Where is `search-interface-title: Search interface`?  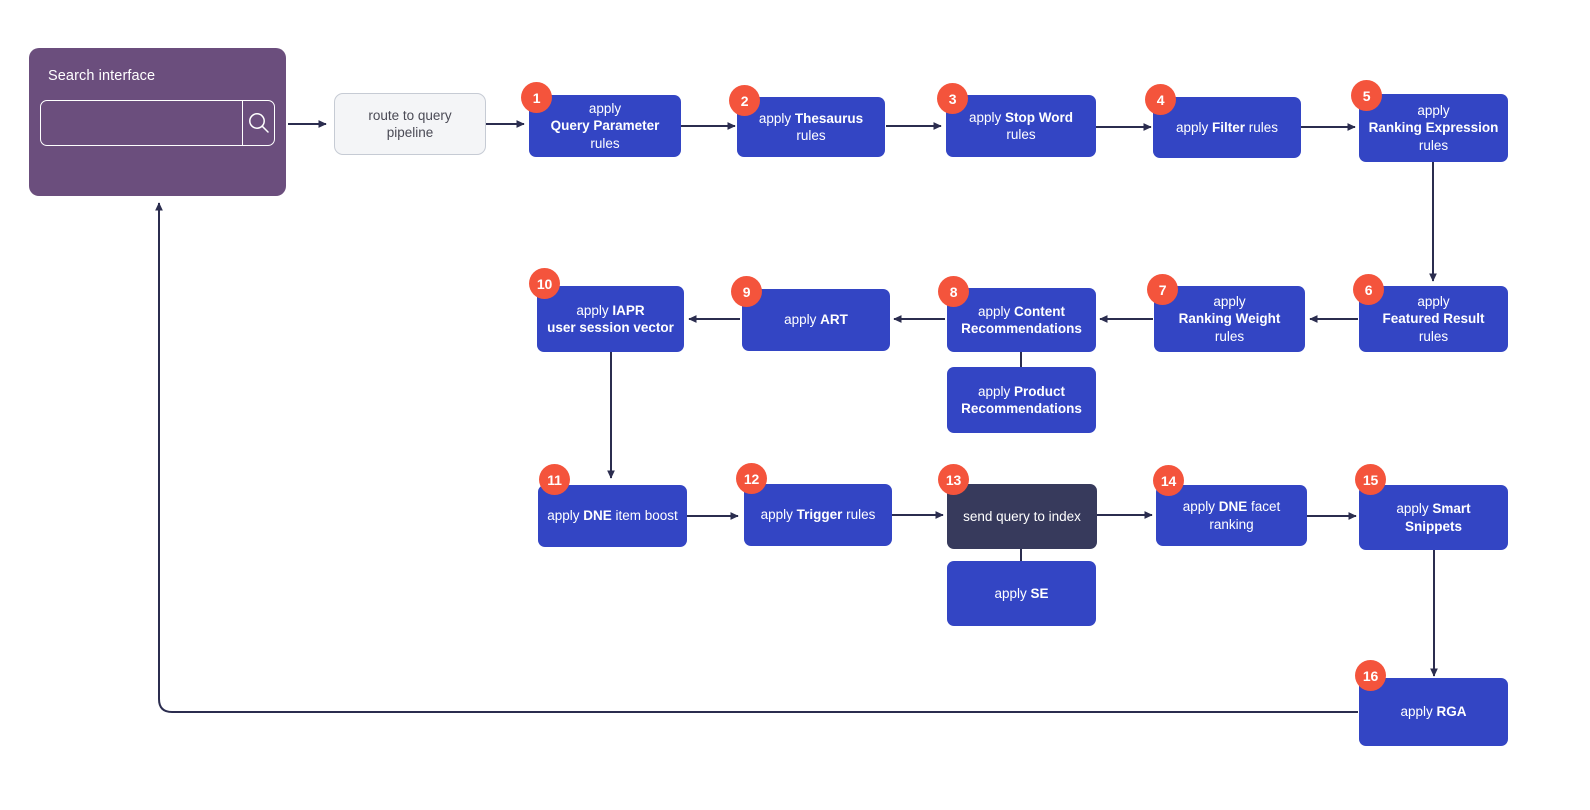 search-interface-title: Search interface is located at coordinates (102, 76).